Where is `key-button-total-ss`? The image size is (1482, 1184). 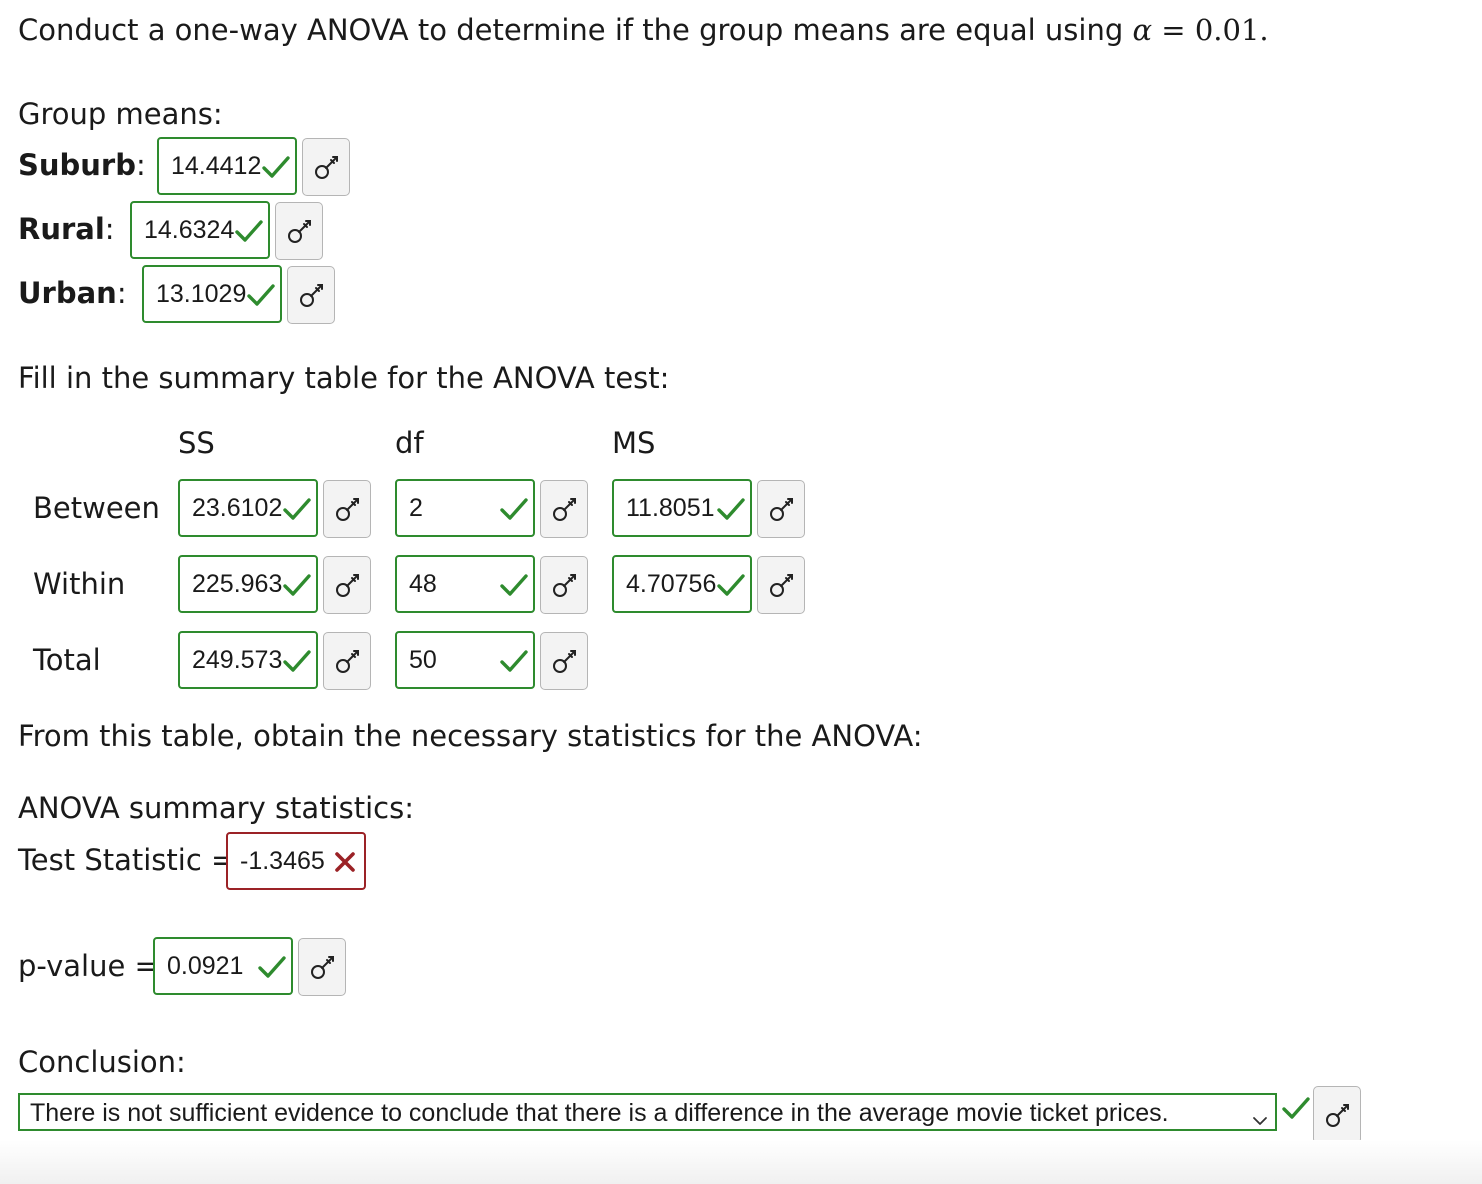
key-button-total-ss is located at coordinates (347, 661).